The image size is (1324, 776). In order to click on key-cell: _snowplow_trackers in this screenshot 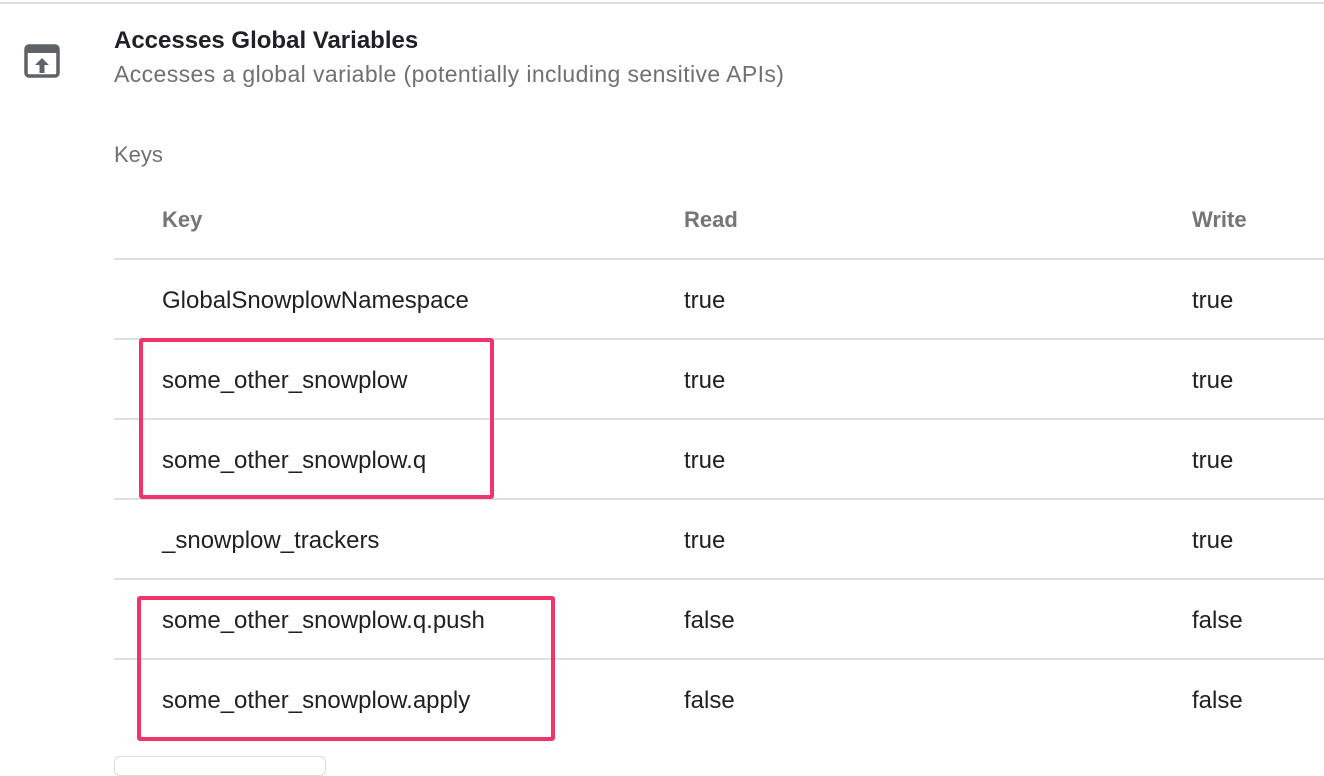, I will do `click(271, 540)`.